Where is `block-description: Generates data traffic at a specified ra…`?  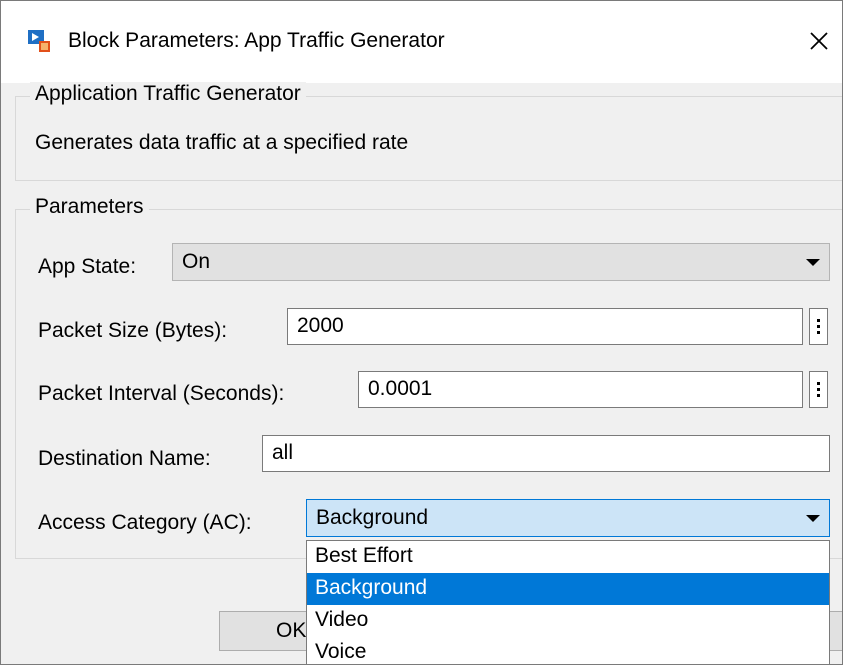 block-description: Generates data traffic at a specified ra… is located at coordinates (222, 142).